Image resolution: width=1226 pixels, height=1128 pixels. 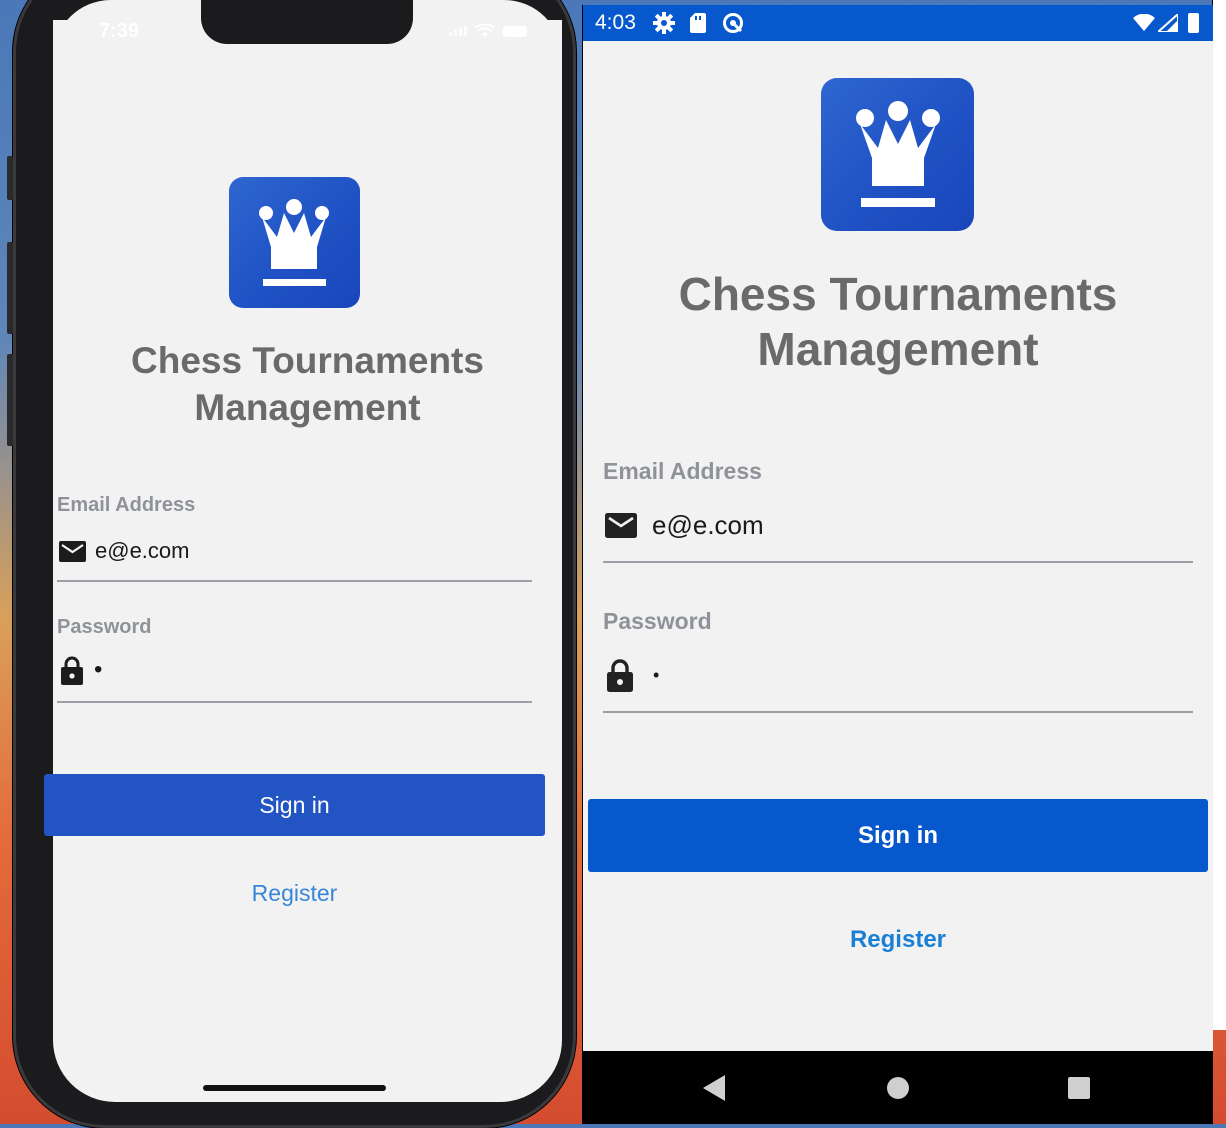 I want to click on recents-icon, so click(x=1079, y=1088).